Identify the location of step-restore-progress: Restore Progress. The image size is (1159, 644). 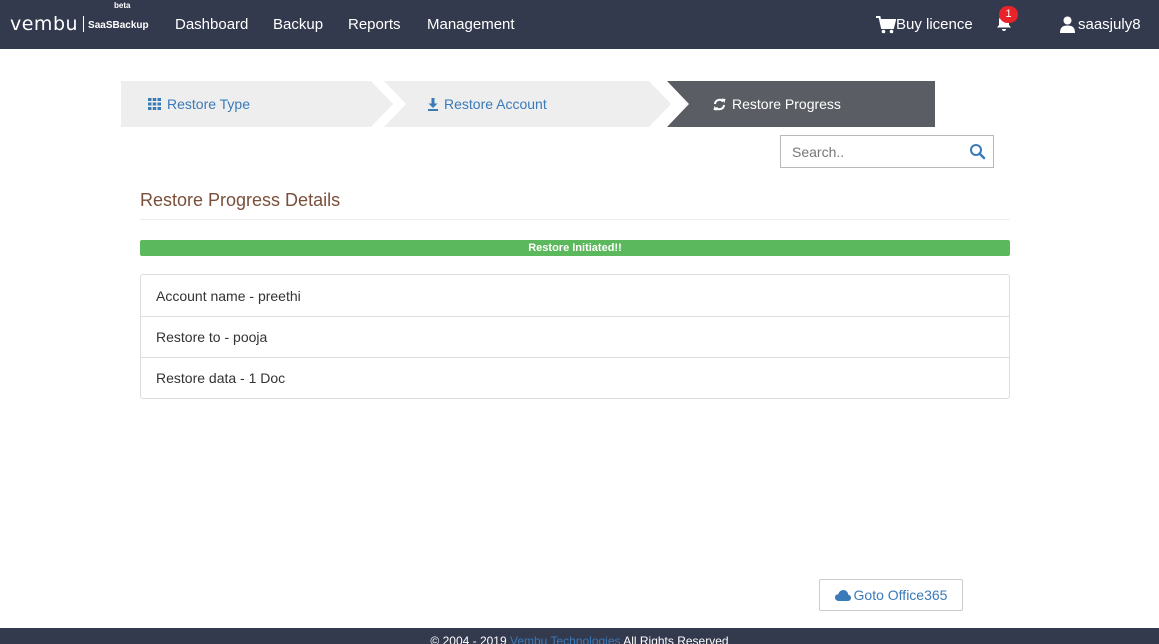
(777, 104).